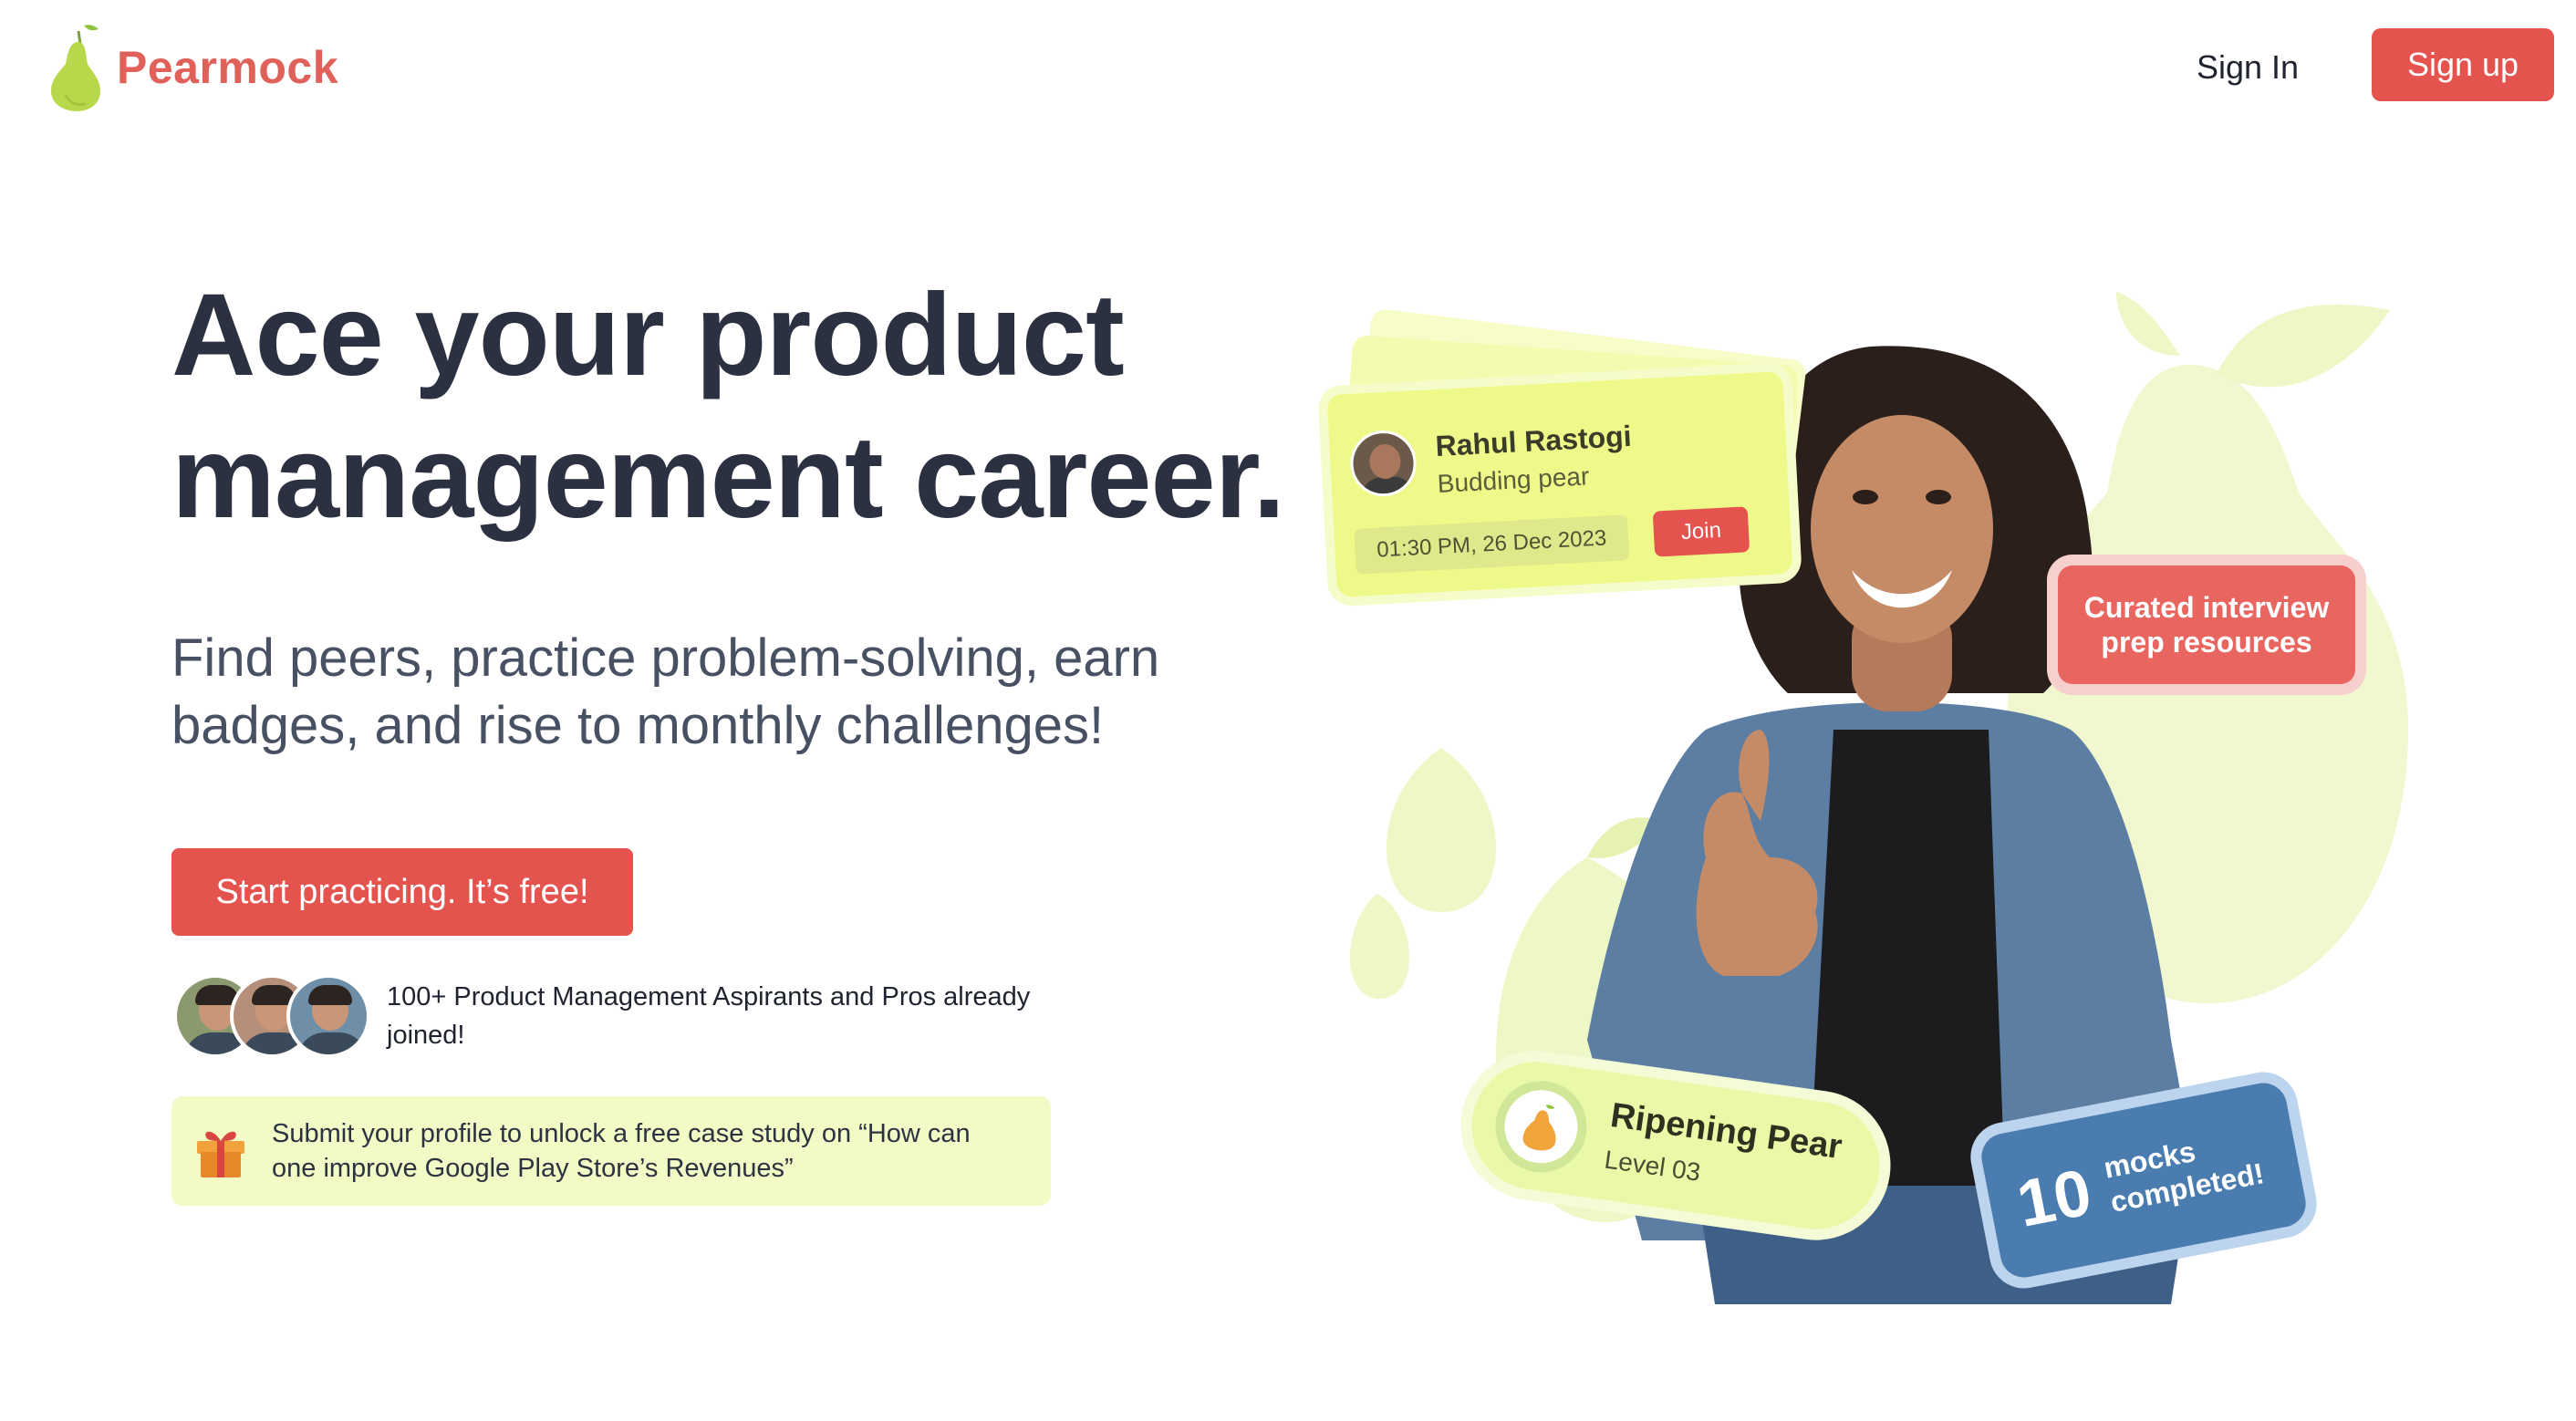 This screenshot has width=2576, height=1421. I want to click on pear-logo-icon, so click(75, 68).